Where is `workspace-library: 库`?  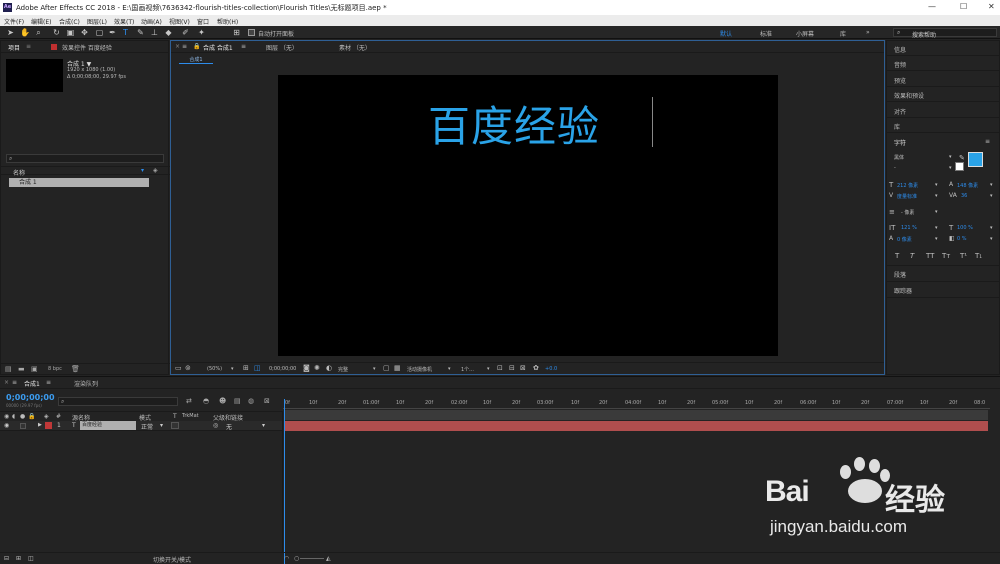 workspace-library: 库 is located at coordinates (843, 33).